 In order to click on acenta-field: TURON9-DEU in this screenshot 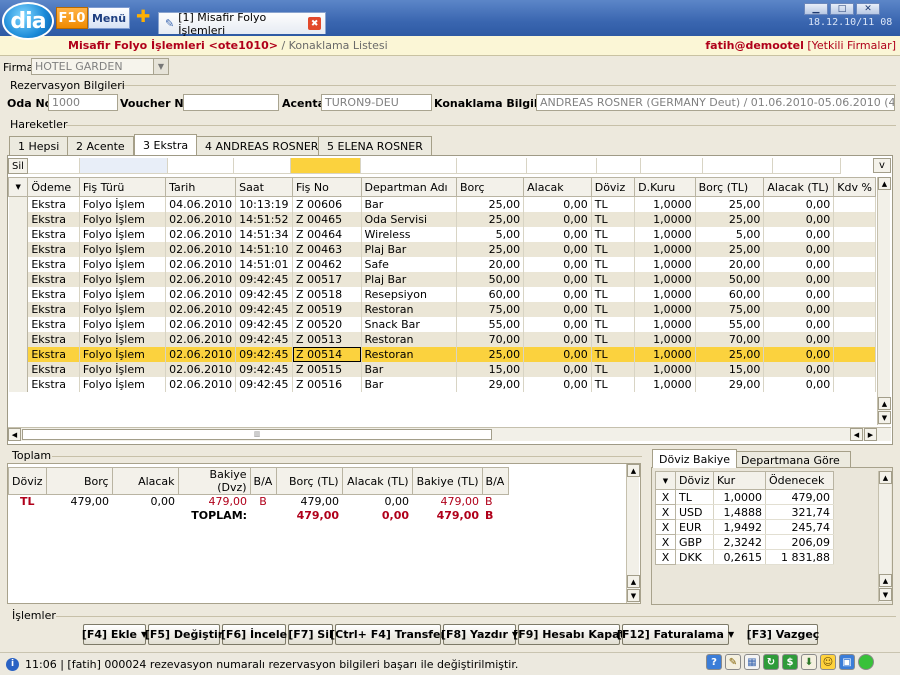, I will do `click(376, 102)`.